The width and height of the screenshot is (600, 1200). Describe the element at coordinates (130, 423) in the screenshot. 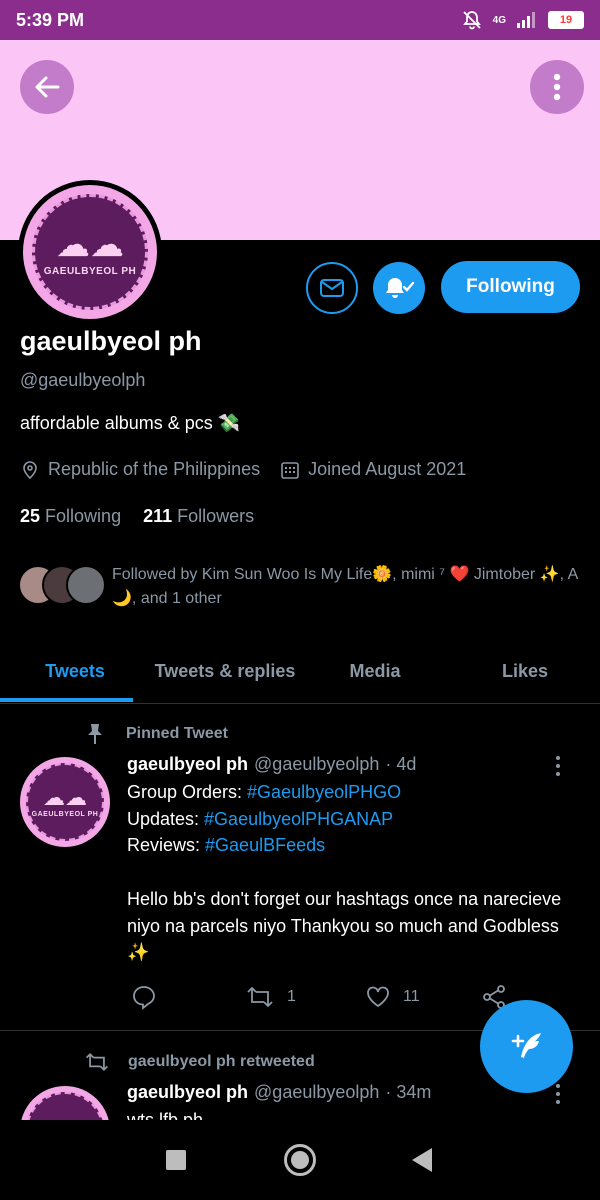

I see `profile-bio: affordable albums & pcs 💸` at that location.